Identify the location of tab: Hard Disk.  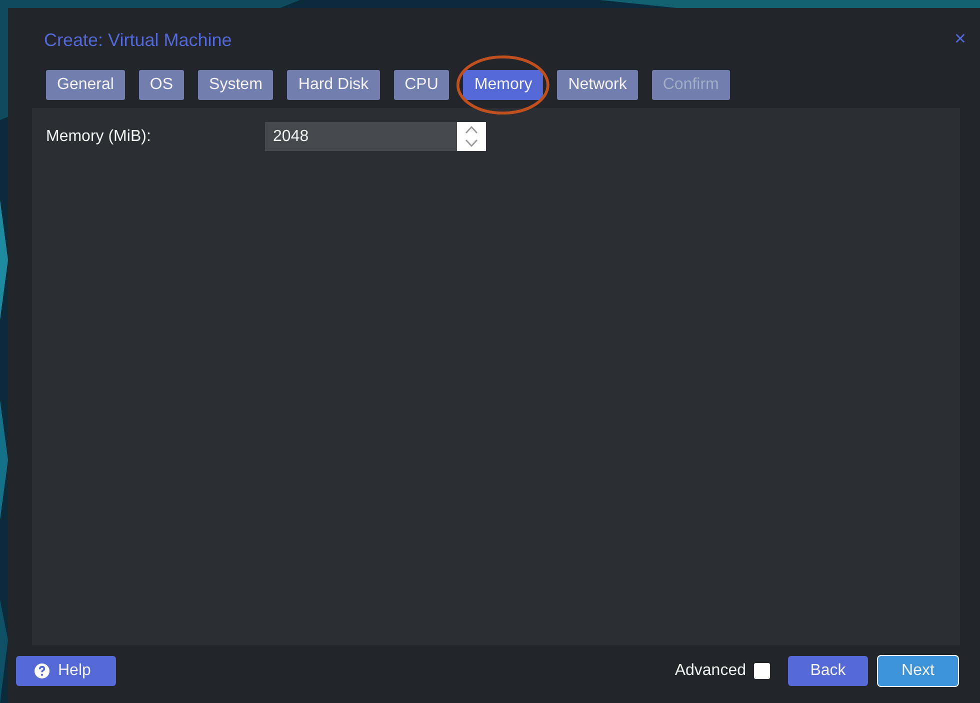
(333, 85).